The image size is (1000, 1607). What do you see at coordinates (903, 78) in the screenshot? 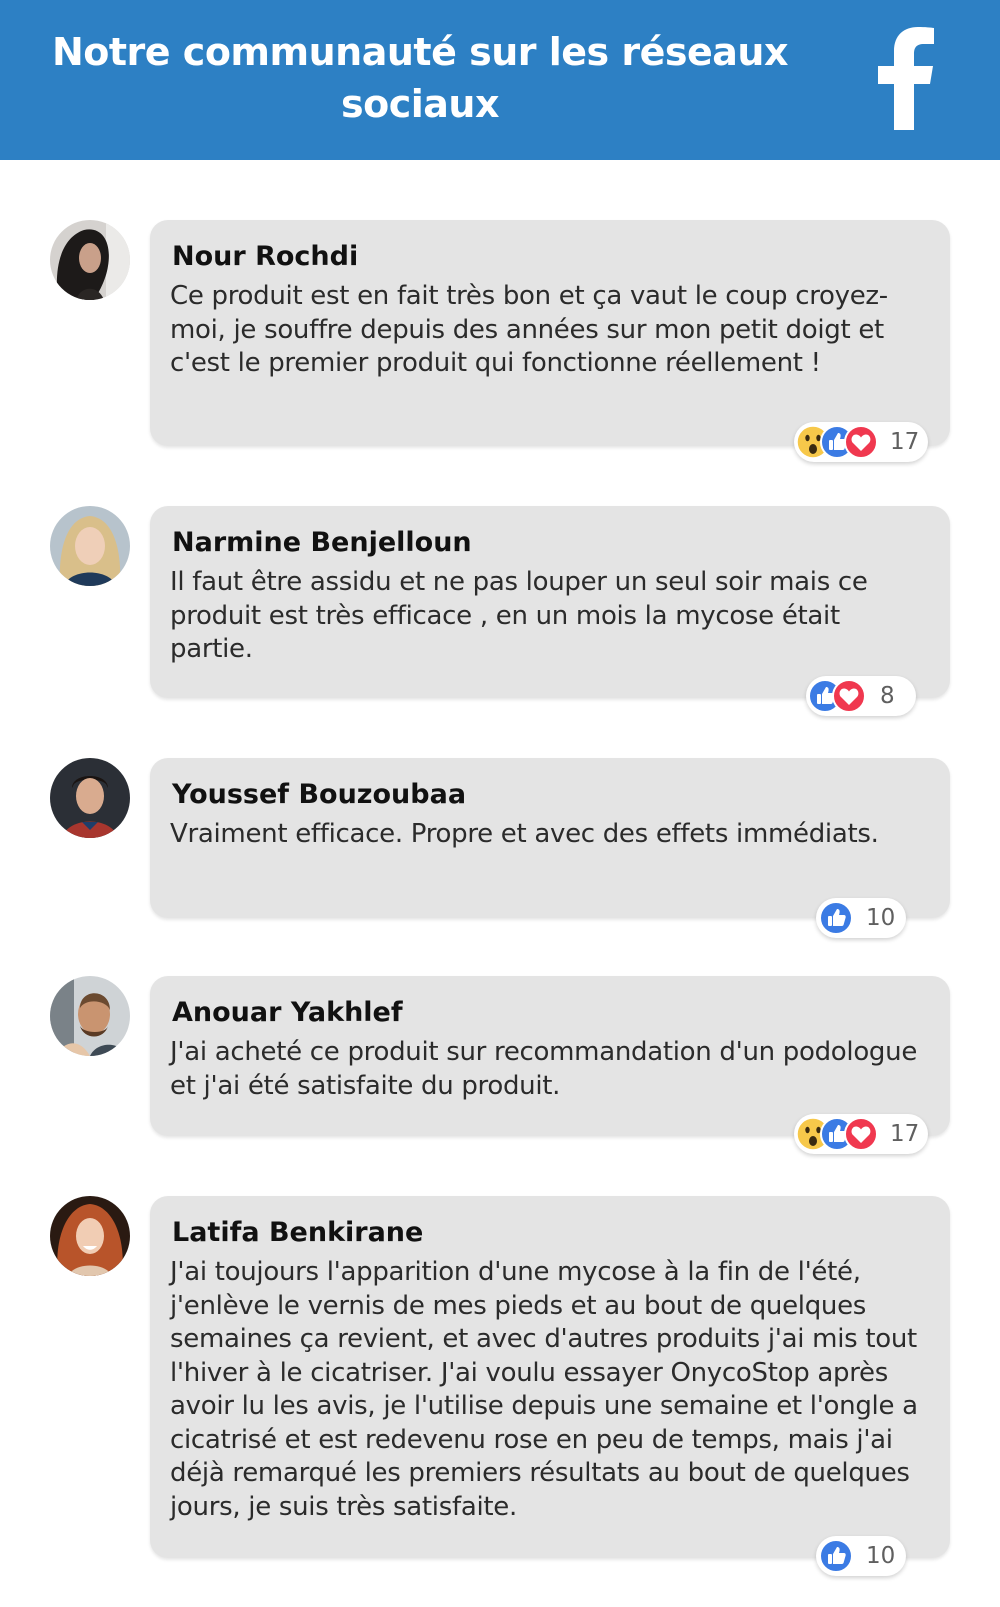
I see `facebook-f-icon` at bounding box center [903, 78].